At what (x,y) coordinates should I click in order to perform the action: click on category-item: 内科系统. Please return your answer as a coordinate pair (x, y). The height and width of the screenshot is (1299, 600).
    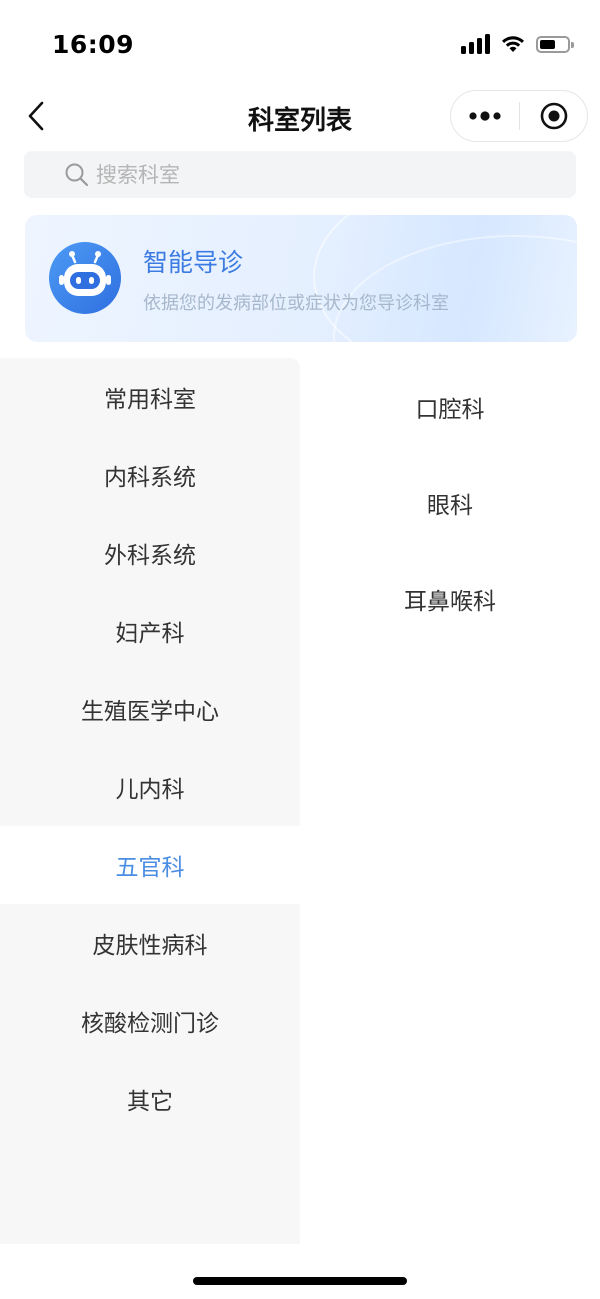
    Looking at the image, I should click on (150, 475).